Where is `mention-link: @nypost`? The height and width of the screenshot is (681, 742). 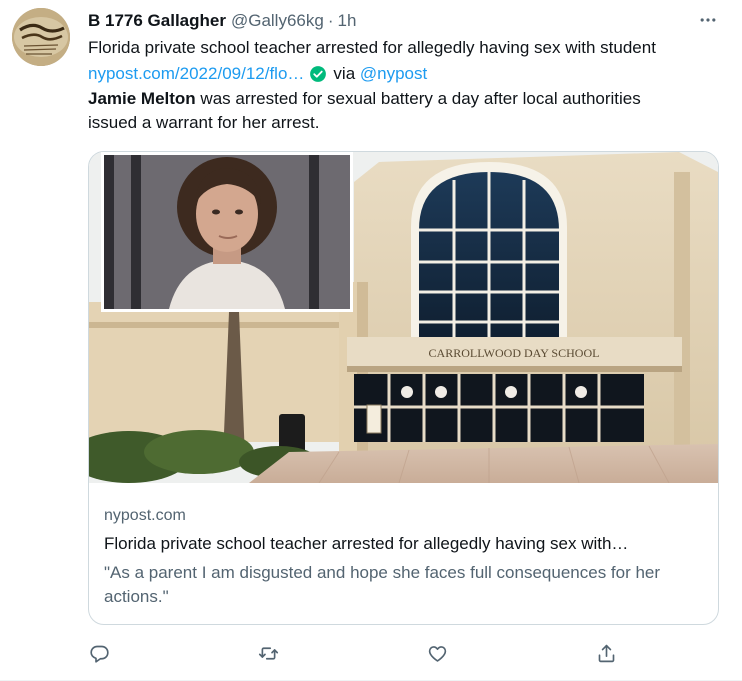 mention-link: @nypost is located at coordinates (393, 74).